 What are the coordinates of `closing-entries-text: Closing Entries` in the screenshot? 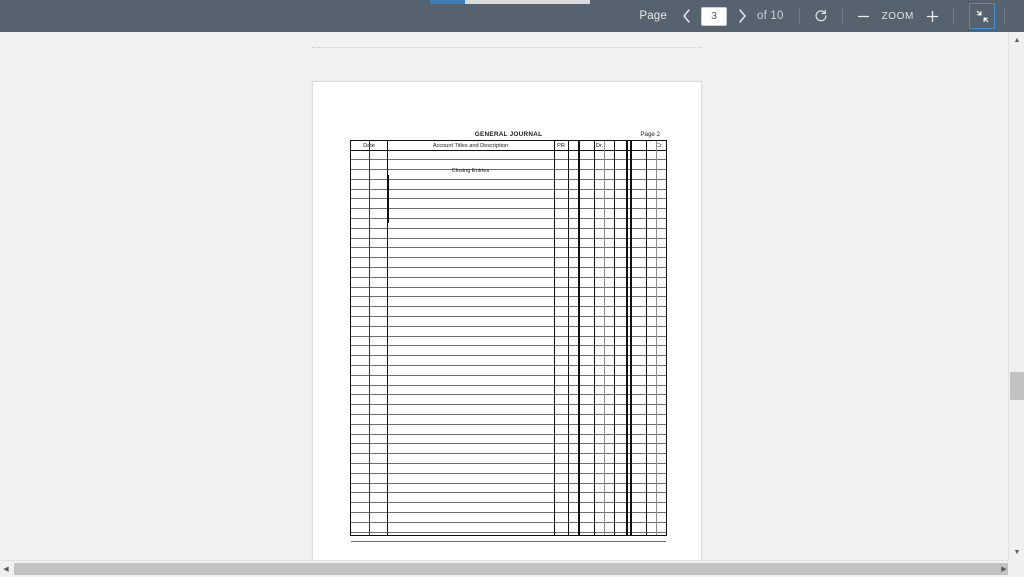 It's located at (470, 171).